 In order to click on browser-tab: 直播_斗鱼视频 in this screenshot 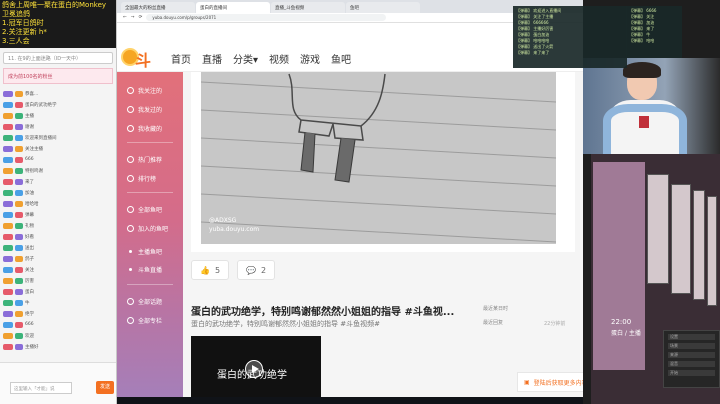, I will do `click(308, 7)`.